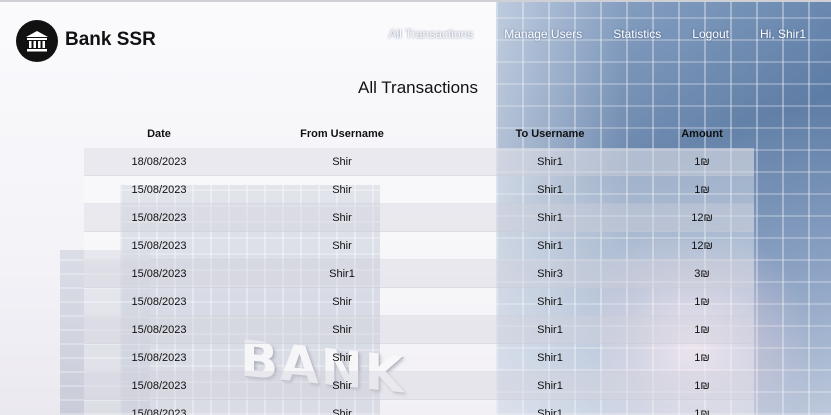 This screenshot has height=415, width=831. Describe the element at coordinates (431, 34) in the screenshot. I see `nav-all-transactions: All Transactions` at that location.